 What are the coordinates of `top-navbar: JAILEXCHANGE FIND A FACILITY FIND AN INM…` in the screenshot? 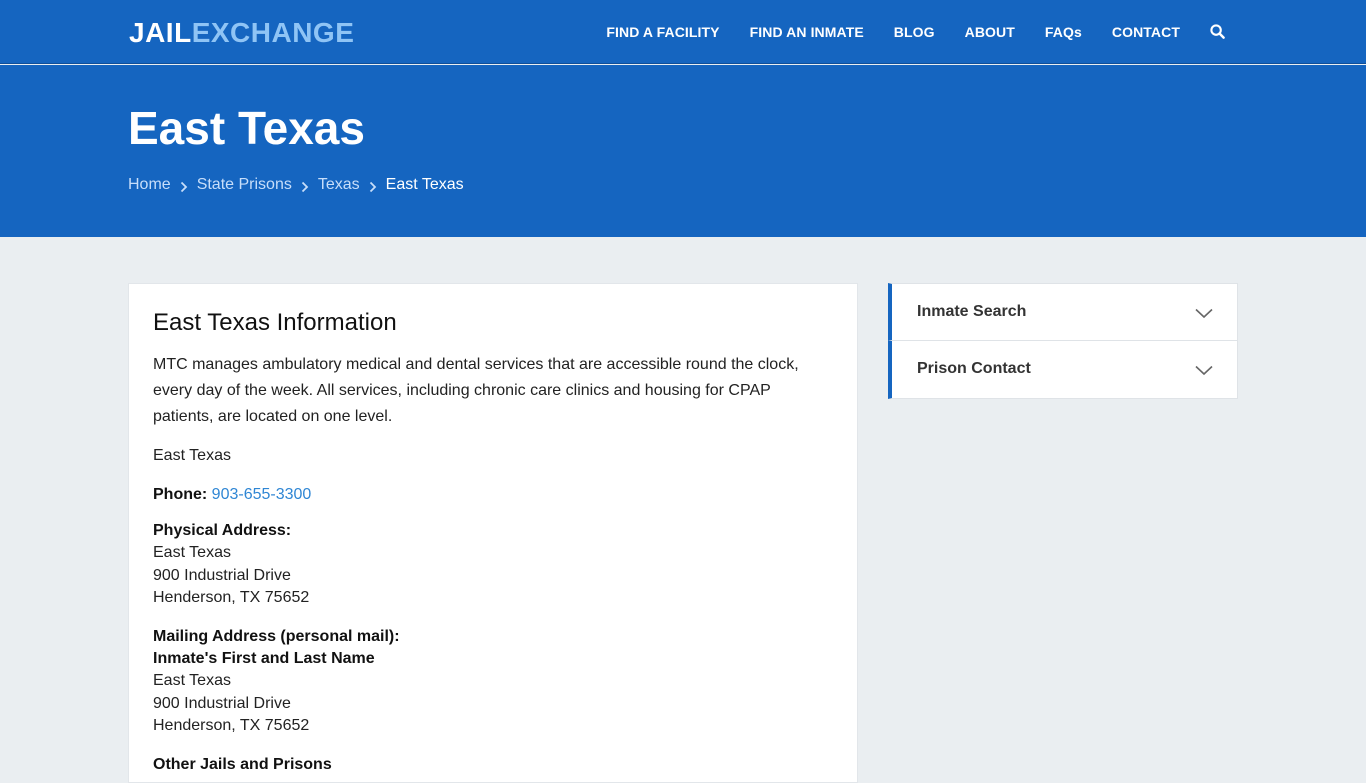 It's located at (683, 32).